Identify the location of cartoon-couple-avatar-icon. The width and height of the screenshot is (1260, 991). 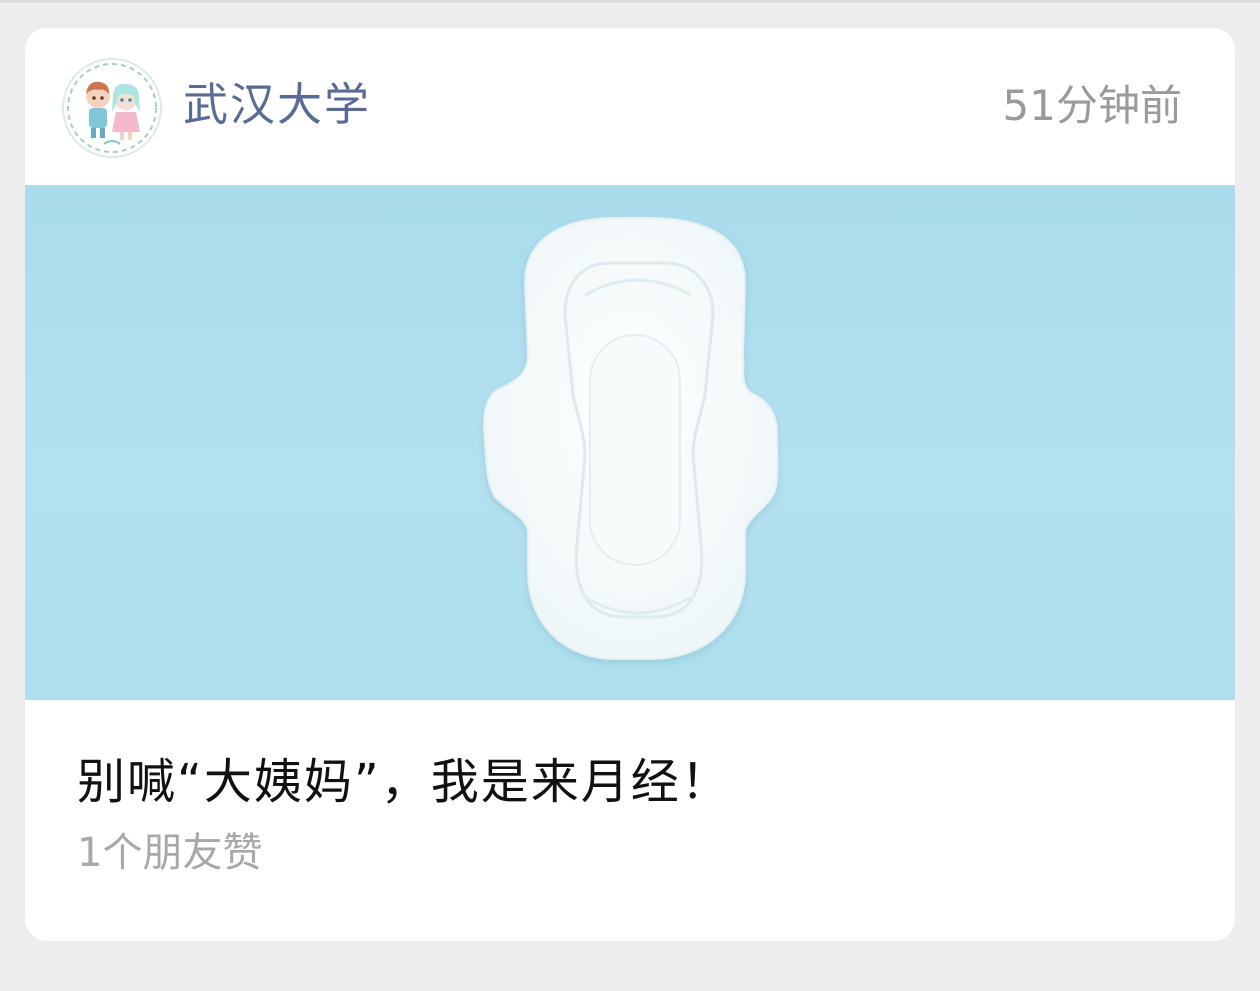
(112, 108).